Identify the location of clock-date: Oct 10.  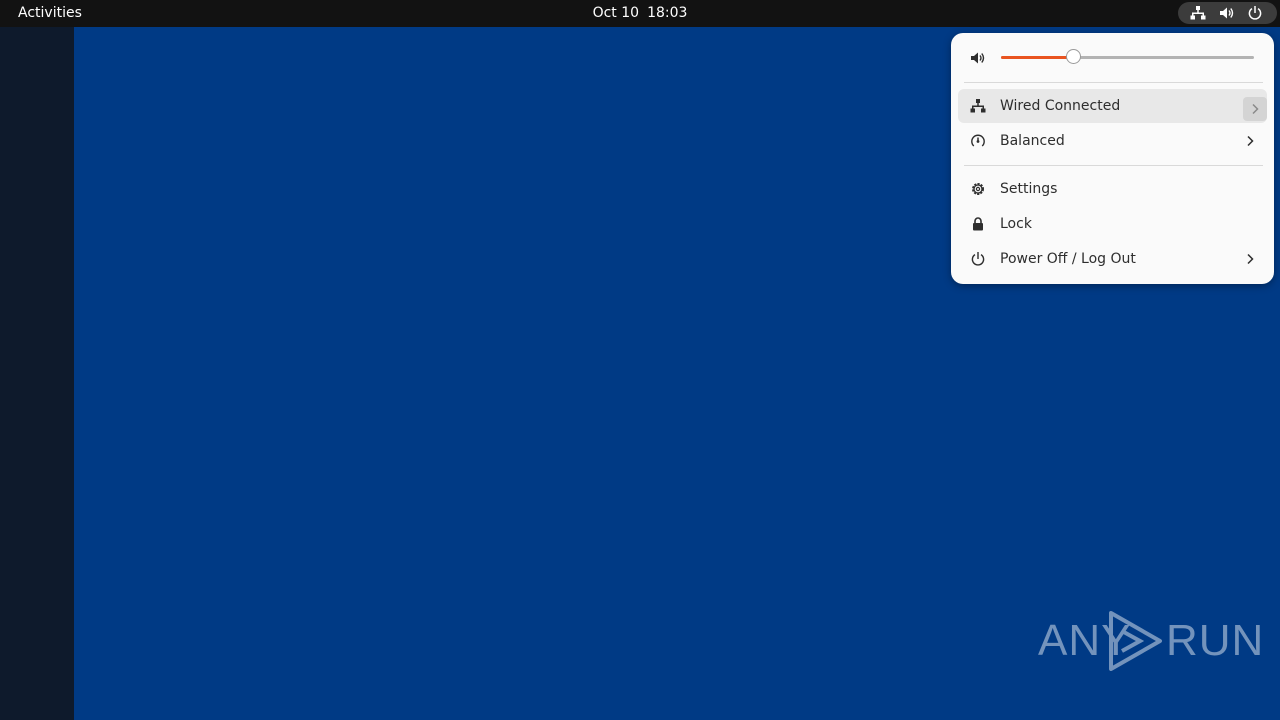
(616, 13).